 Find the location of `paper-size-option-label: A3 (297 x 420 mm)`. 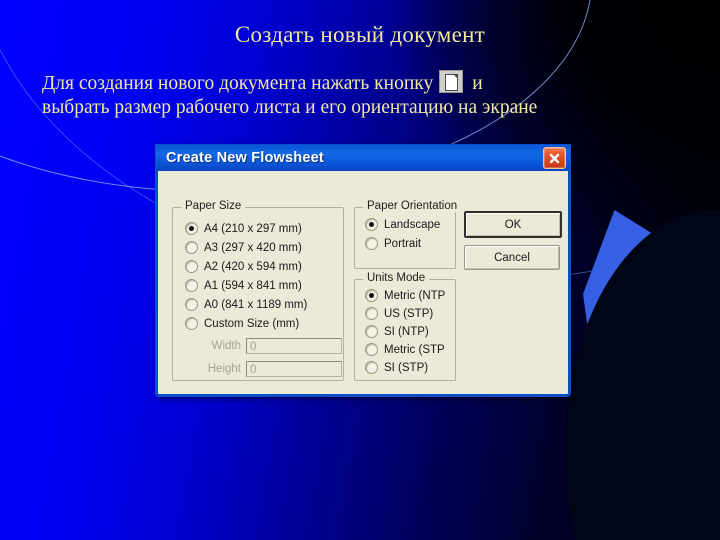

paper-size-option-label: A3 (297 x 420 mm) is located at coordinates (253, 247).